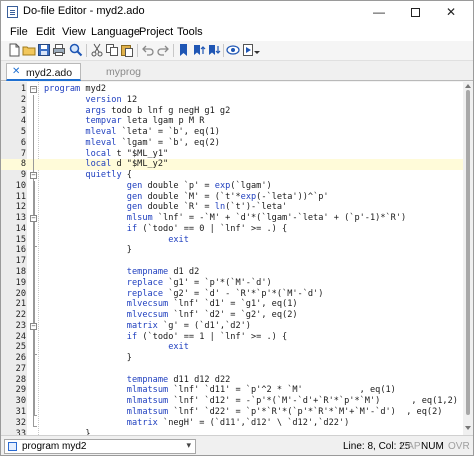  I want to click on redo-icon, so click(163, 50).